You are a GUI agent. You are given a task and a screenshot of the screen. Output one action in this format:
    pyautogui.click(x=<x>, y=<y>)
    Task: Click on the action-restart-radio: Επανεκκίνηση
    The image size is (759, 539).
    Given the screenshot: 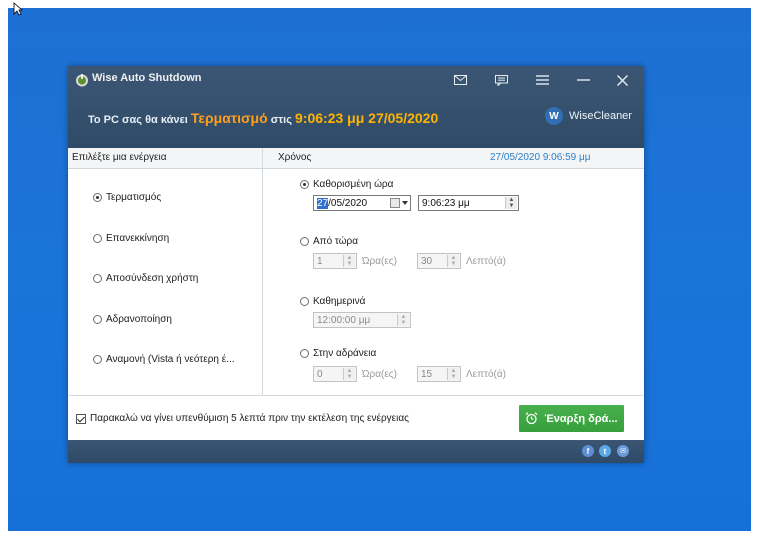 What is the action you would take?
    pyautogui.click(x=131, y=238)
    